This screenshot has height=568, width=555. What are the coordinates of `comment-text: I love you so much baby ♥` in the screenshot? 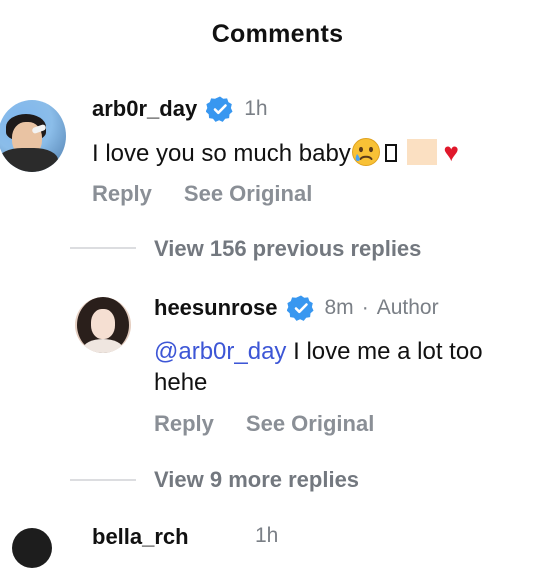 It's located at (275, 153).